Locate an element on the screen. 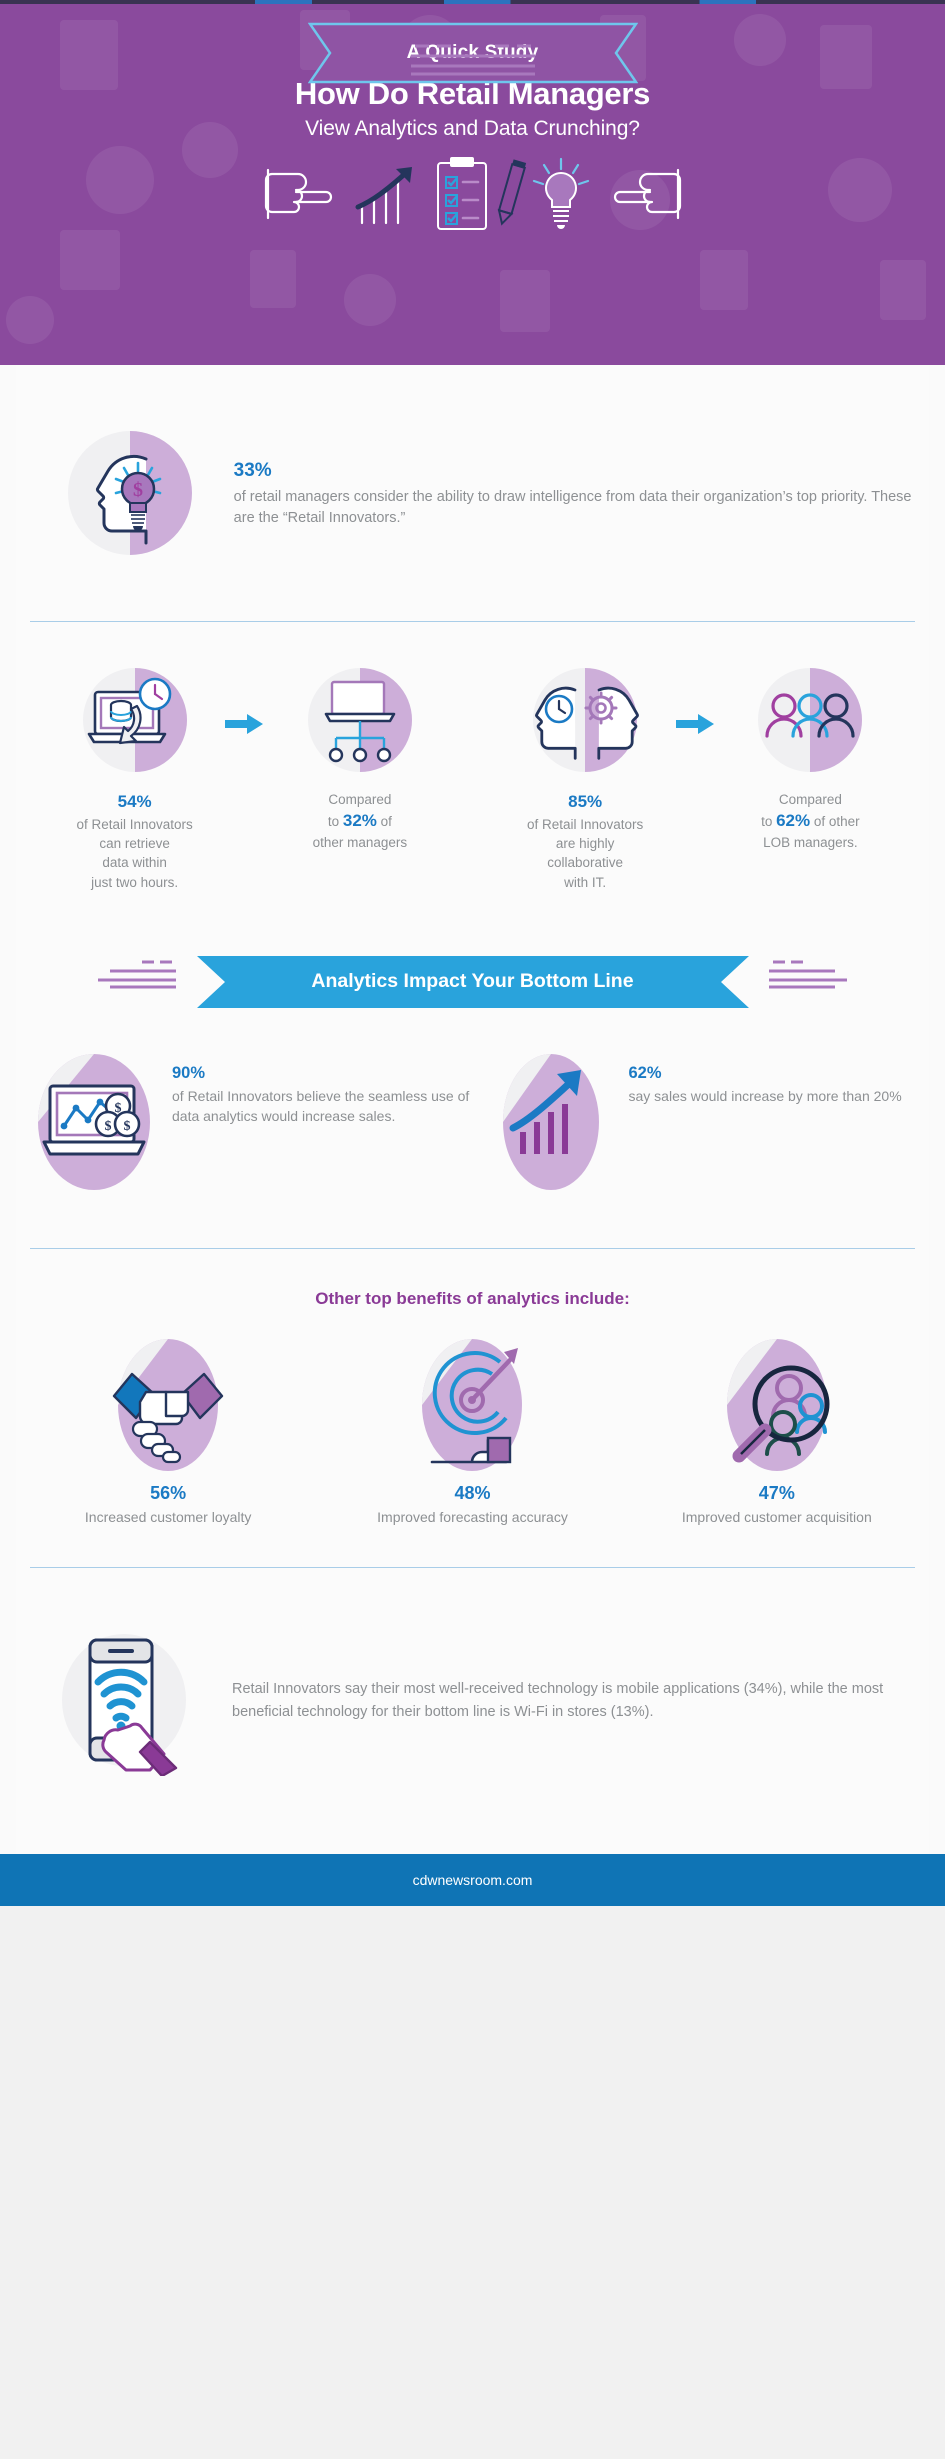 The height and width of the screenshot is (2459, 945). decorative-lines-right is located at coordinates (462, 60).